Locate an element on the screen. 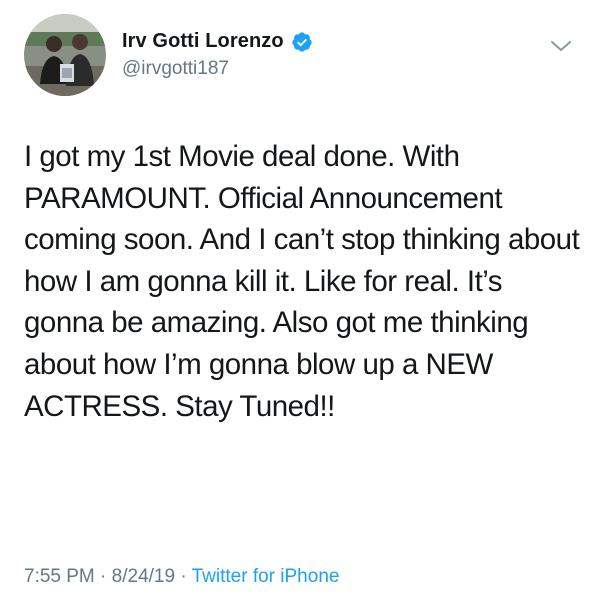 Image resolution: width=595 pixels, height=595 pixels. avatar is located at coordinates (65, 55).